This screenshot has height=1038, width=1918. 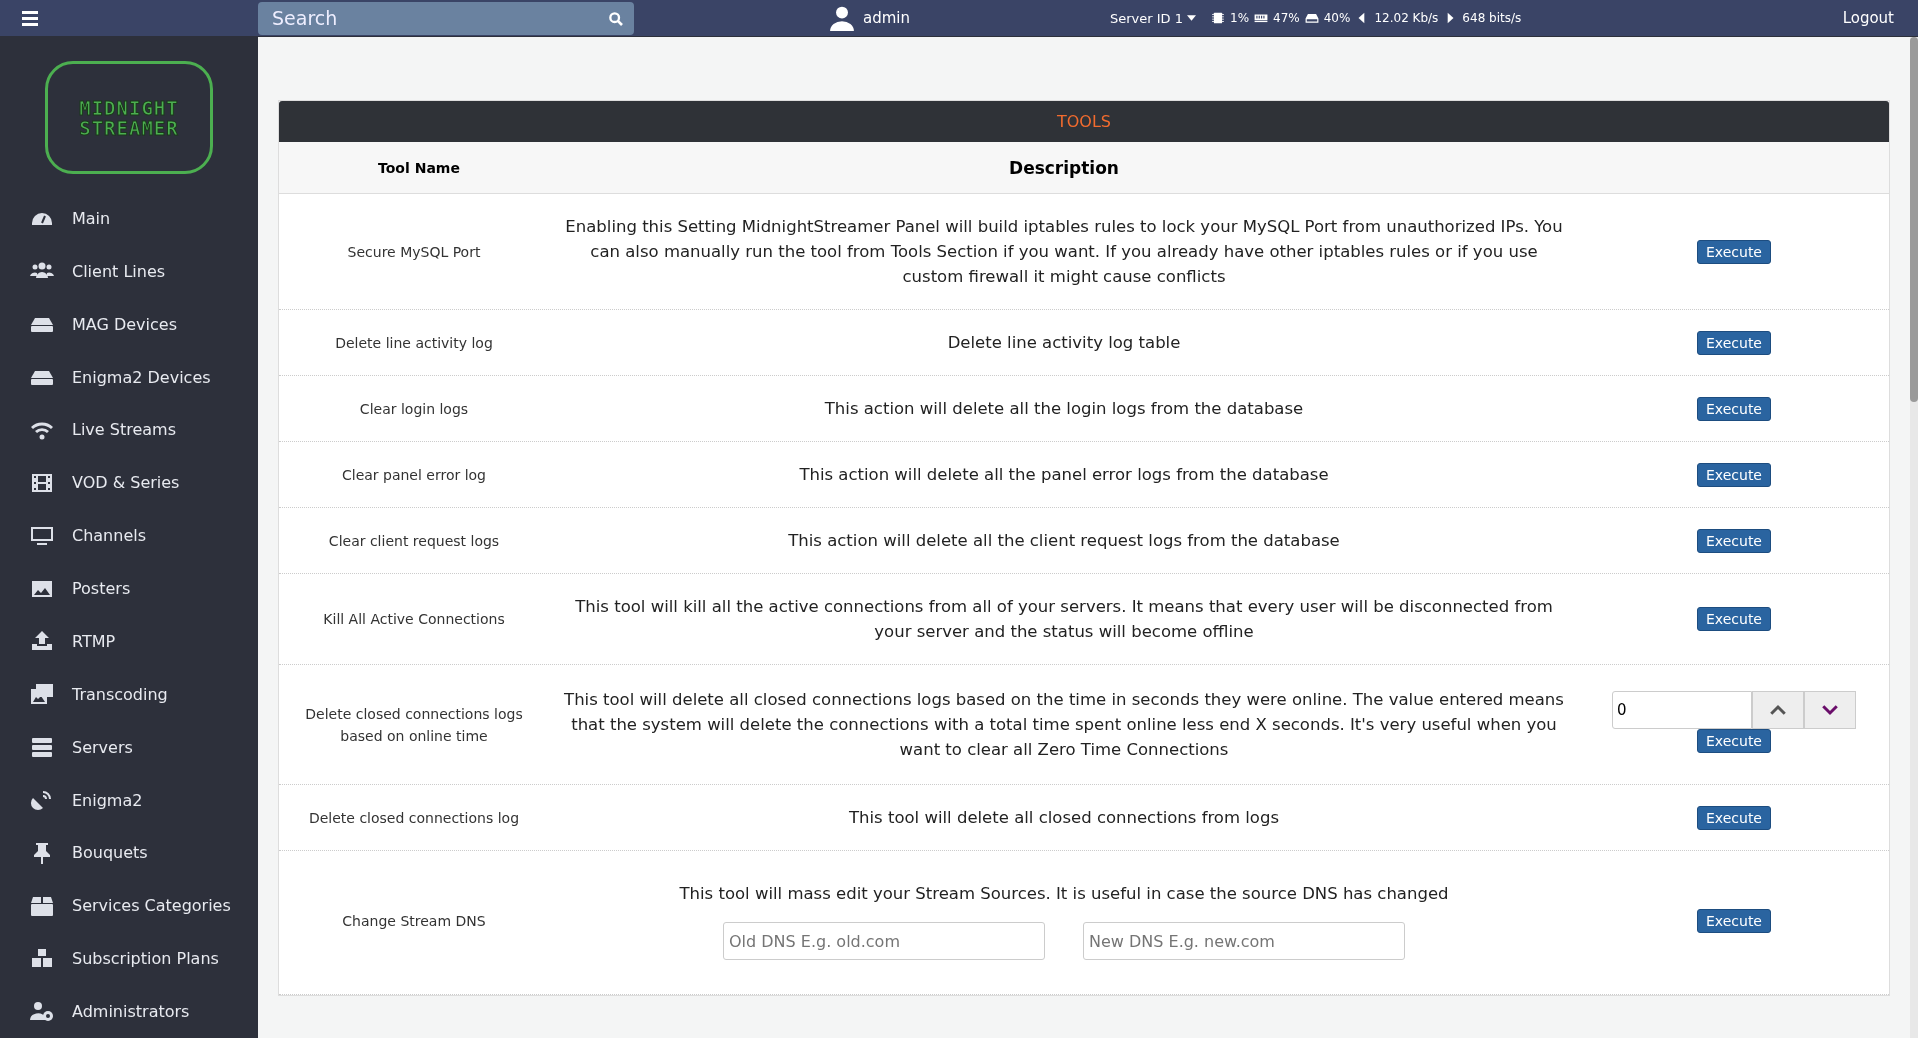 What do you see at coordinates (1244, 941) in the screenshot?
I see `dns-input: New DNS E.g. new.com` at bounding box center [1244, 941].